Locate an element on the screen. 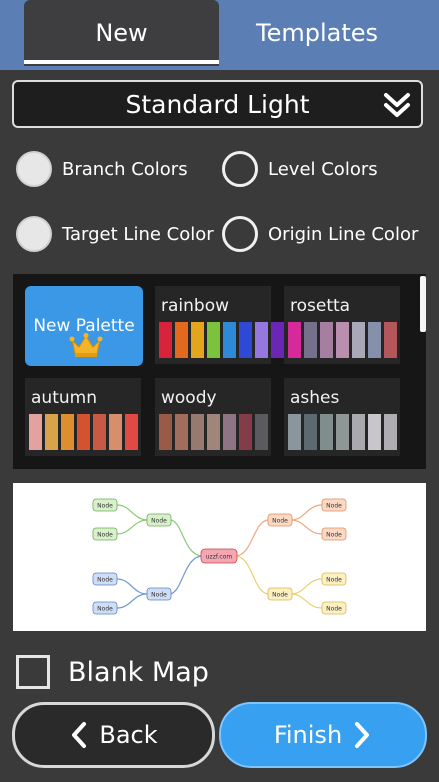 The height and width of the screenshot is (782, 439). tab-new: New is located at coordinates (121, 33).